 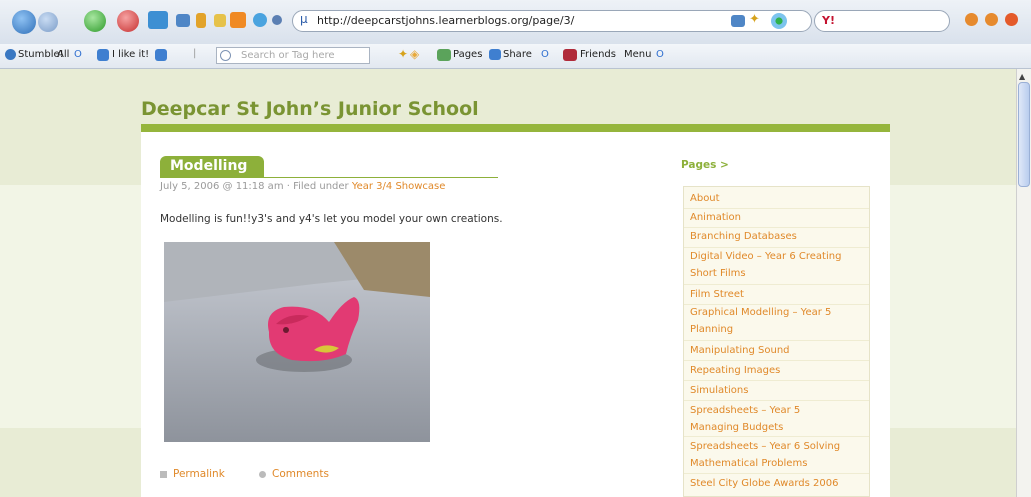 I want to click on comments-icon, so click(x=262, y=474).